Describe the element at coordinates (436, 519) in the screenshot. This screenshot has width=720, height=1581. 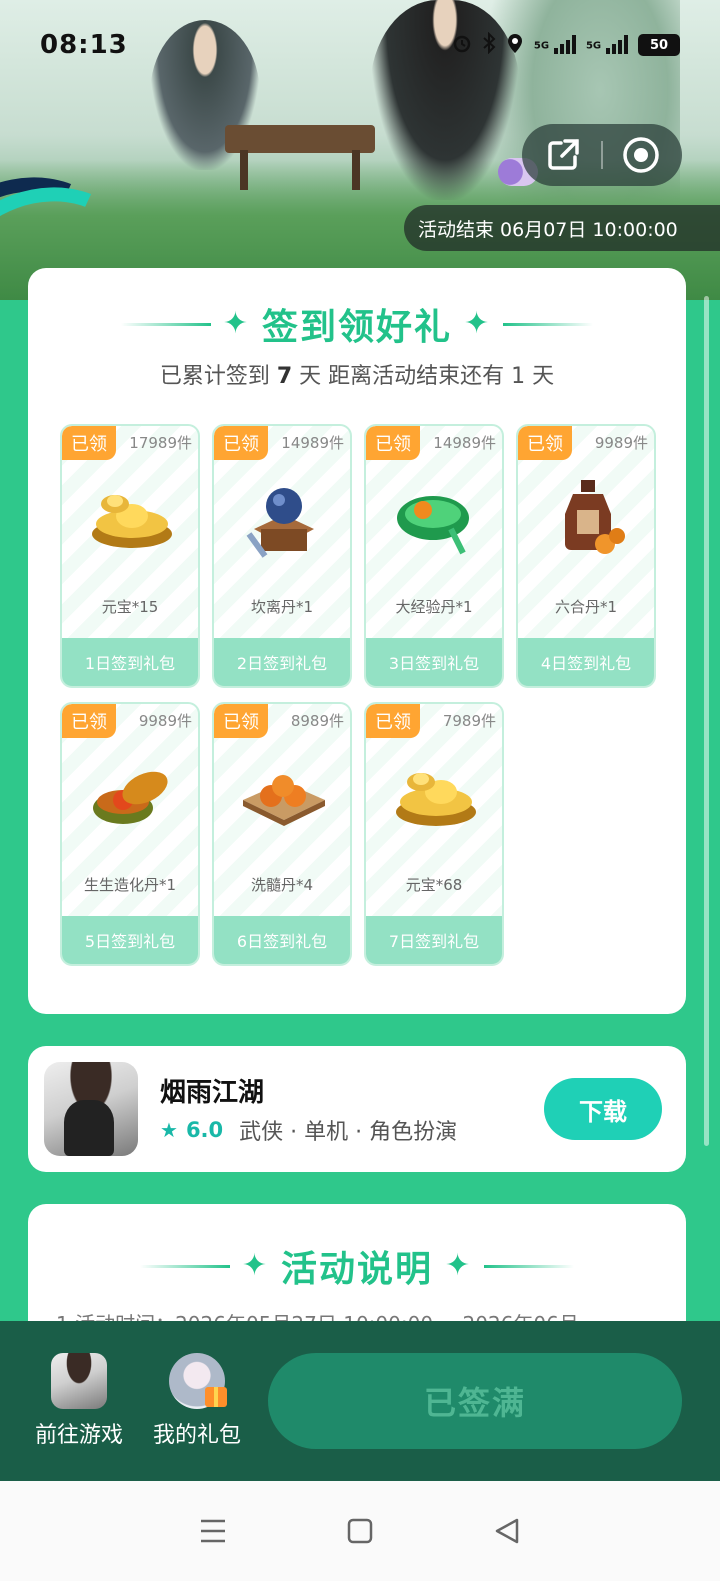
I see `jade-pill-icon` at that location.